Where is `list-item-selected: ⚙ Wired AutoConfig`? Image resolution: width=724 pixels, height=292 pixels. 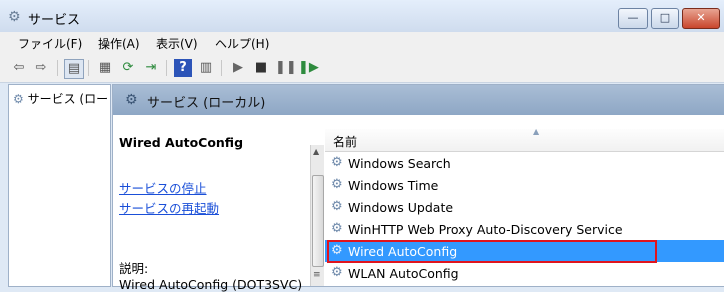 list-item-selected: ⚙ Wired AutoConfig is located at coordinates (524, 251).